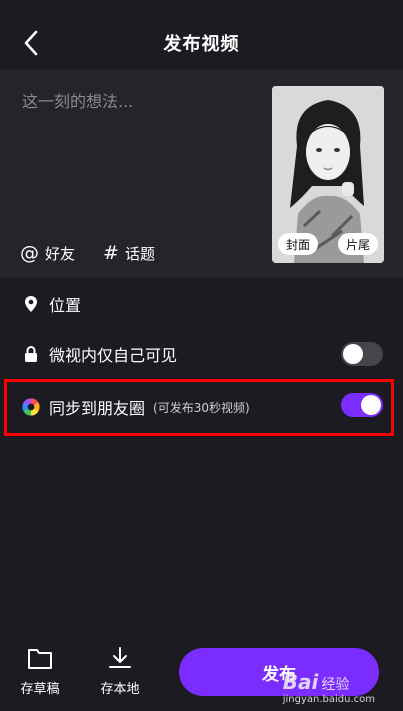  What do you see at coordinates (120, 657) in the screenshot?
I see `download-icon` at bounding box center [120, 657].